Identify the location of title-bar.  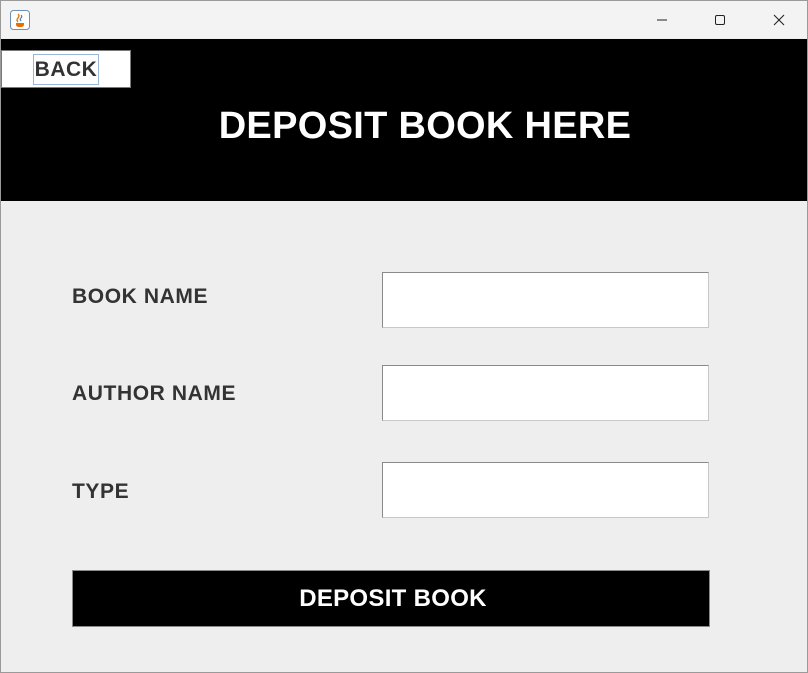
(404, 19).